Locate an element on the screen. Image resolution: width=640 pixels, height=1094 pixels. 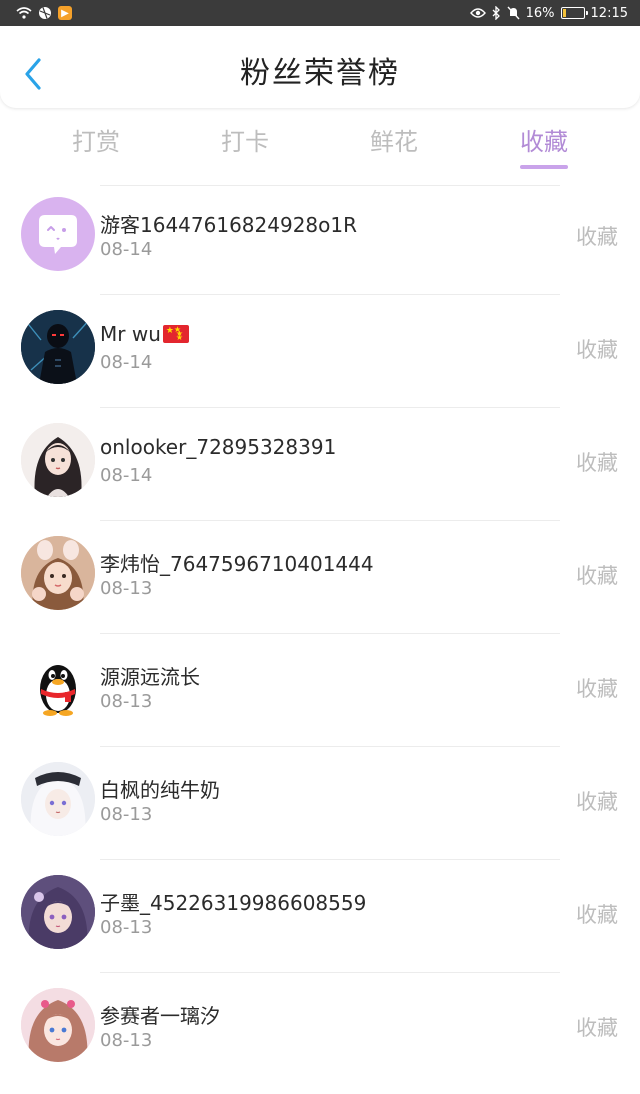
status-bar: ▶ 16% 12:15 is located at coordinates (320, 13).